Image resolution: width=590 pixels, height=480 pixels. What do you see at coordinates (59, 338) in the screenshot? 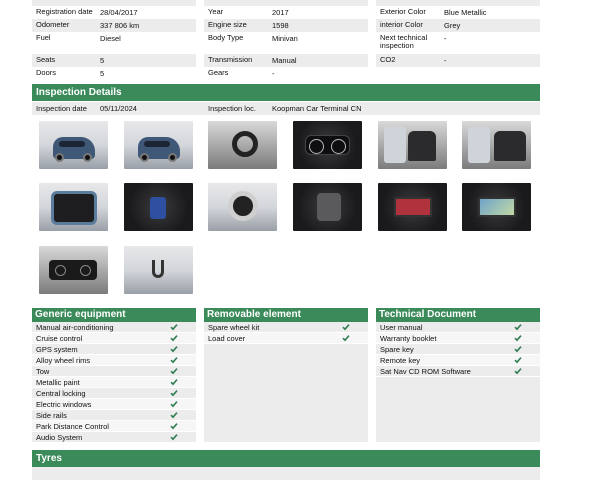
I see `equipment-item-label: Cruise control` at bounding box center [59, 338].